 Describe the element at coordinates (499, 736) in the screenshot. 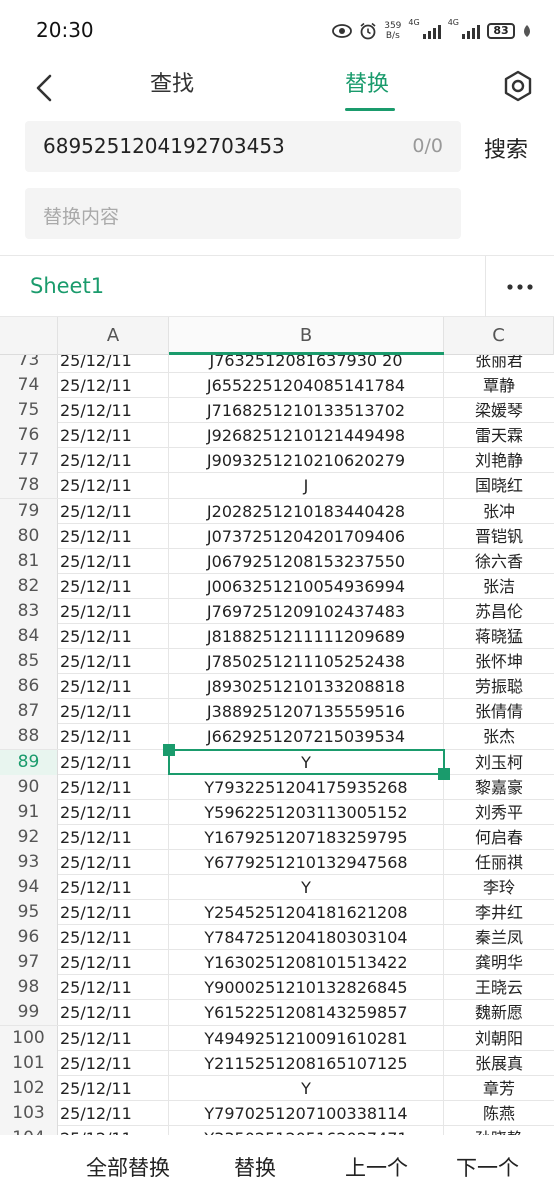

I see `cell-name: 张杰` at that location.